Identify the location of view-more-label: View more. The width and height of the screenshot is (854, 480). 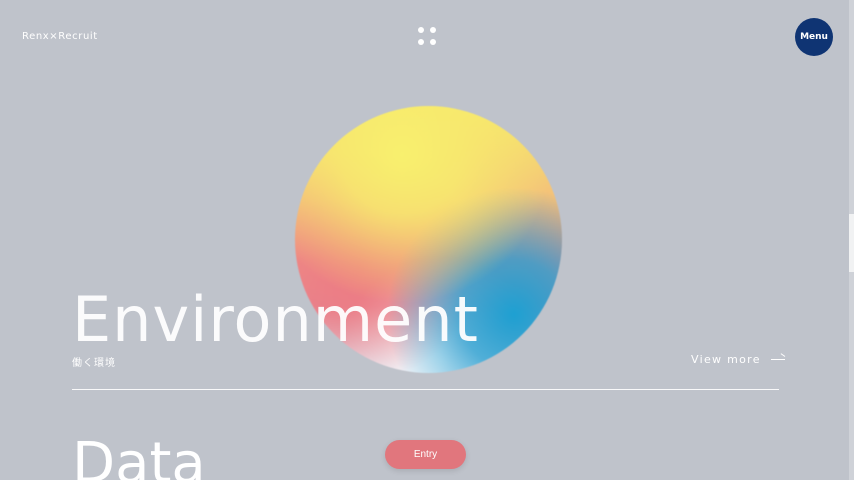
(726, 359).